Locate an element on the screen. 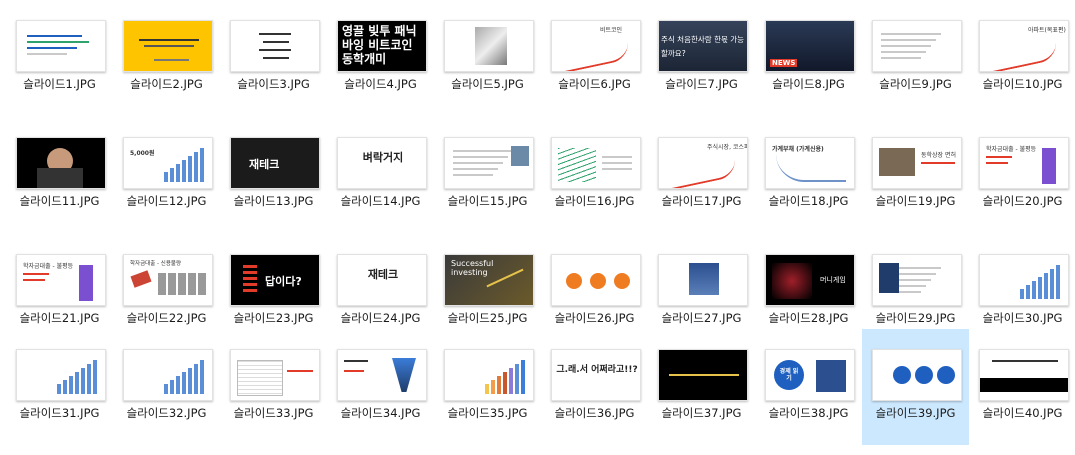 Image resolution: width=1075 pixels, height=455 pixels. file-item: 슬라이드5.JPG is located at coordinates (487, 58).